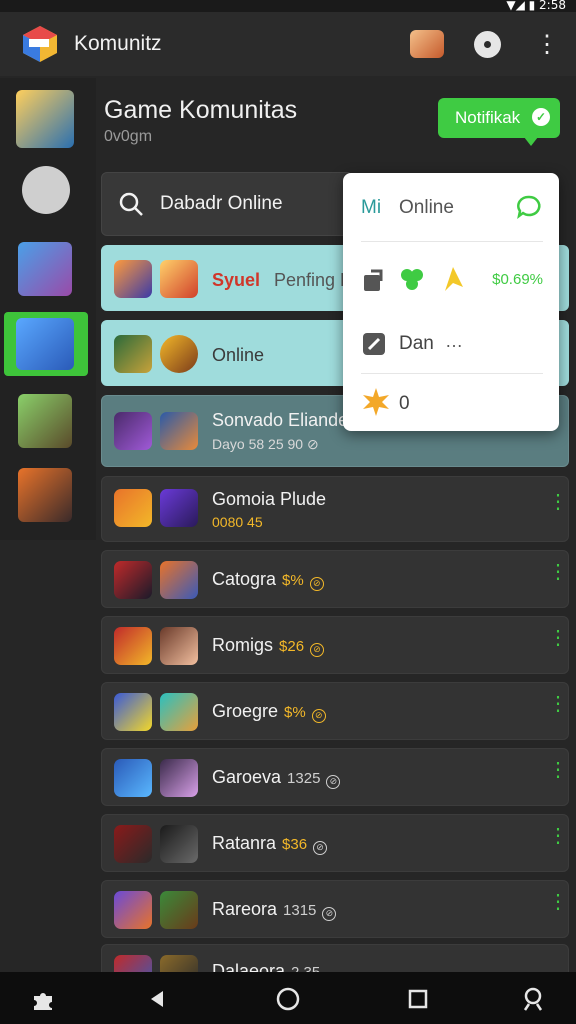 The image size is (576, 1024). I want to click on rail-add-avatar, so click(46, 190).